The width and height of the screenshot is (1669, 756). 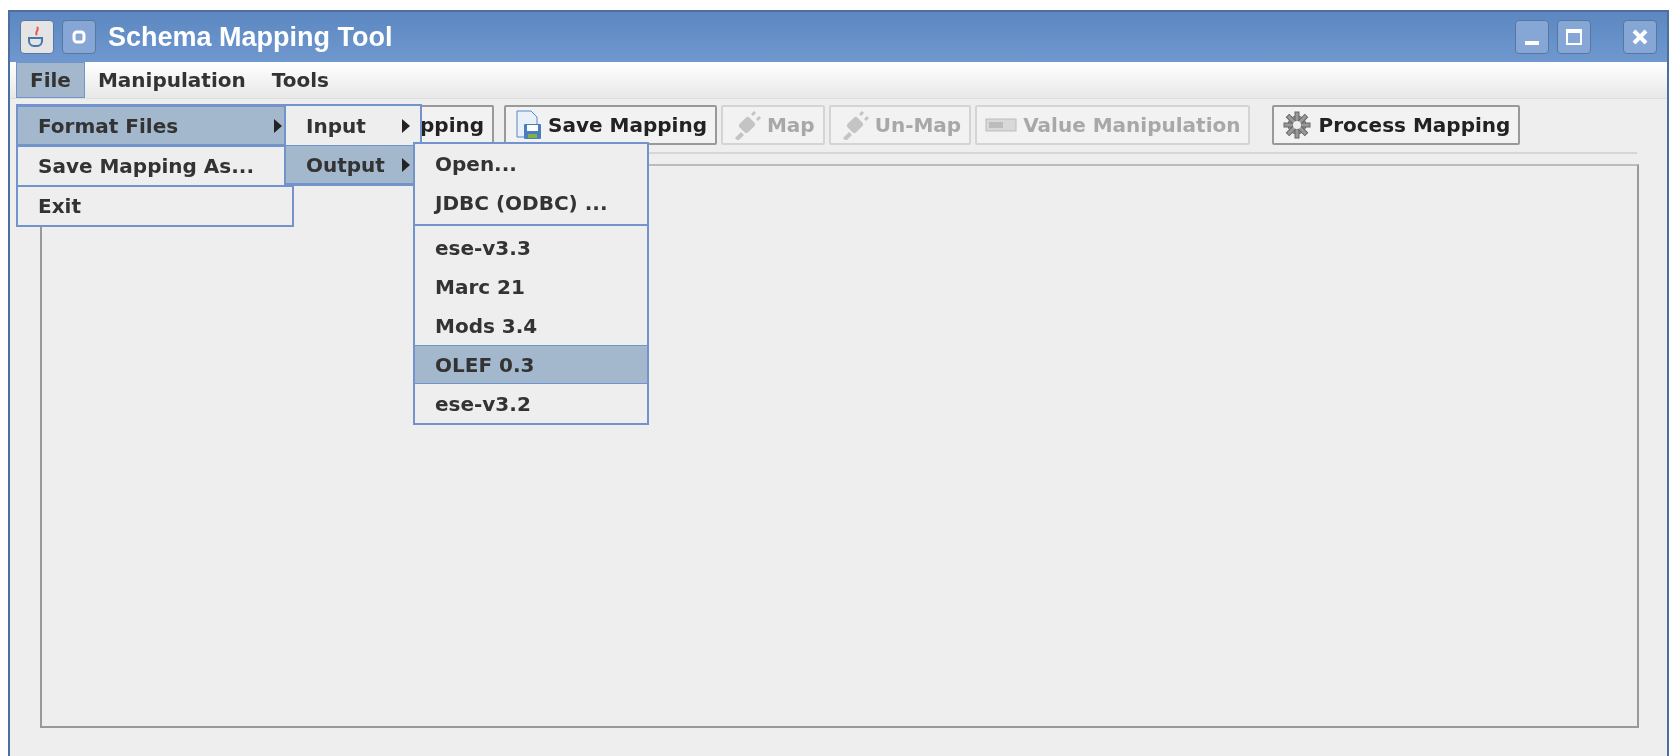 I want to click on square-icon, so click(x=79, y=37).